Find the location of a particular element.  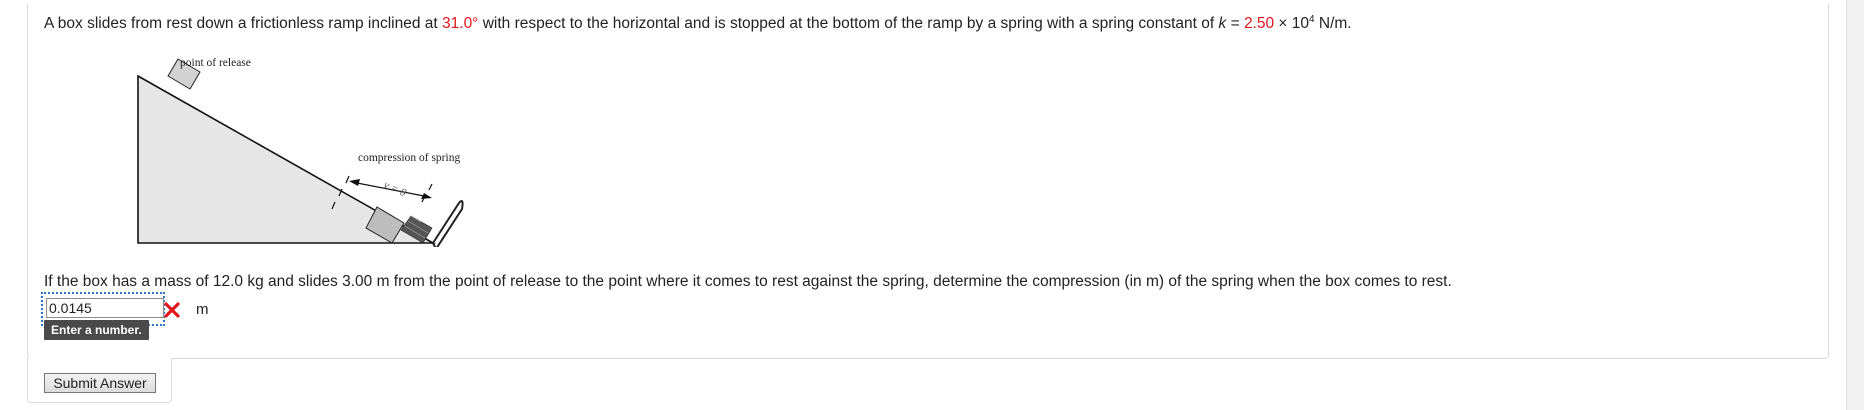

scrollbar is located at coordinates (1855, 205).